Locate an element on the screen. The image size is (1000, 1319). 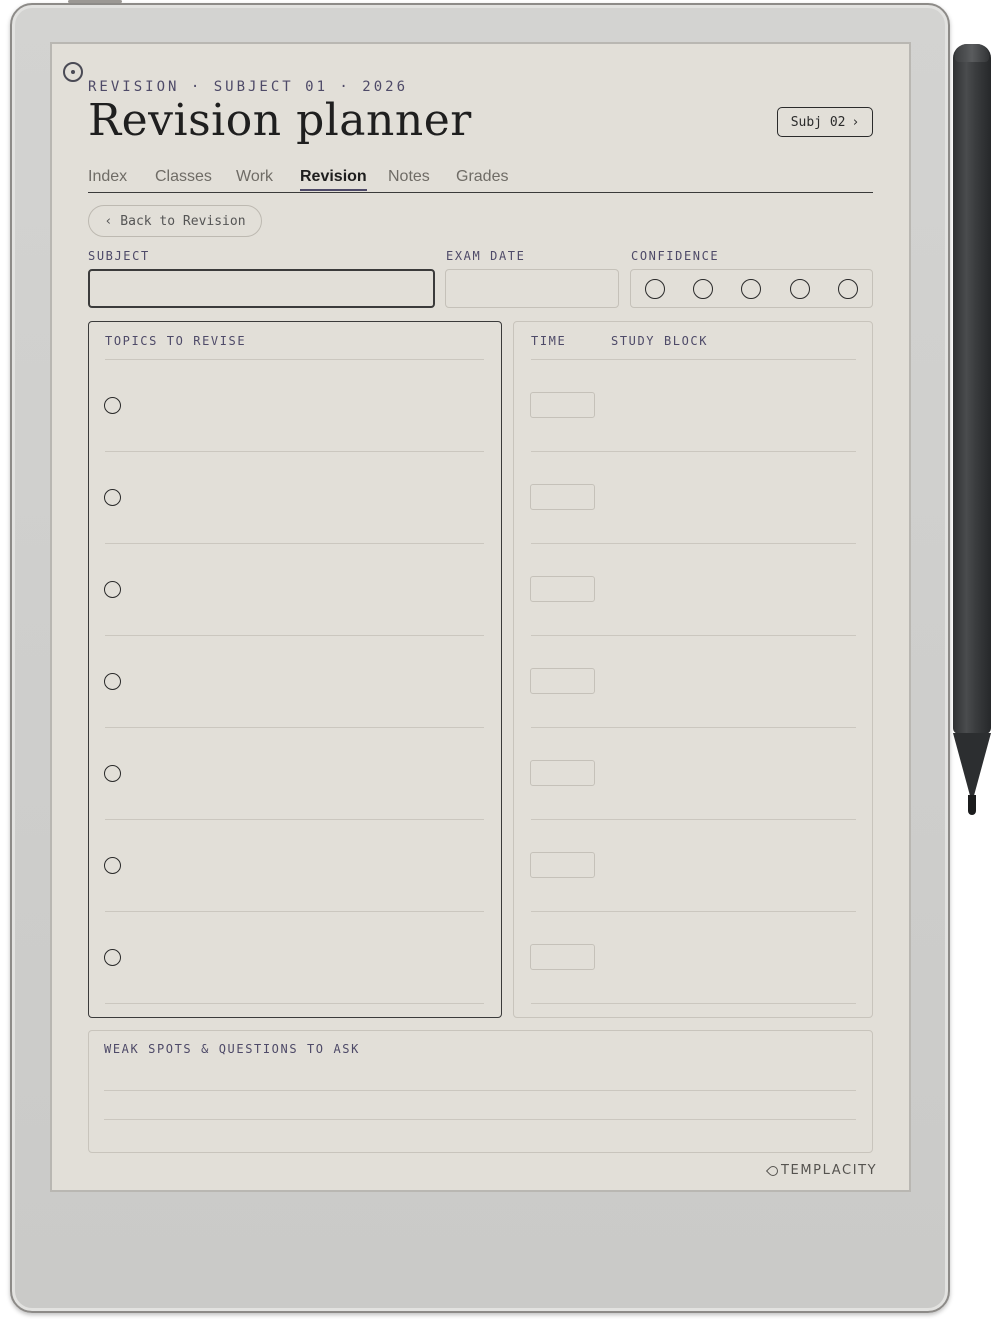
ring-binder-icon is located at coordinates (73, 72).